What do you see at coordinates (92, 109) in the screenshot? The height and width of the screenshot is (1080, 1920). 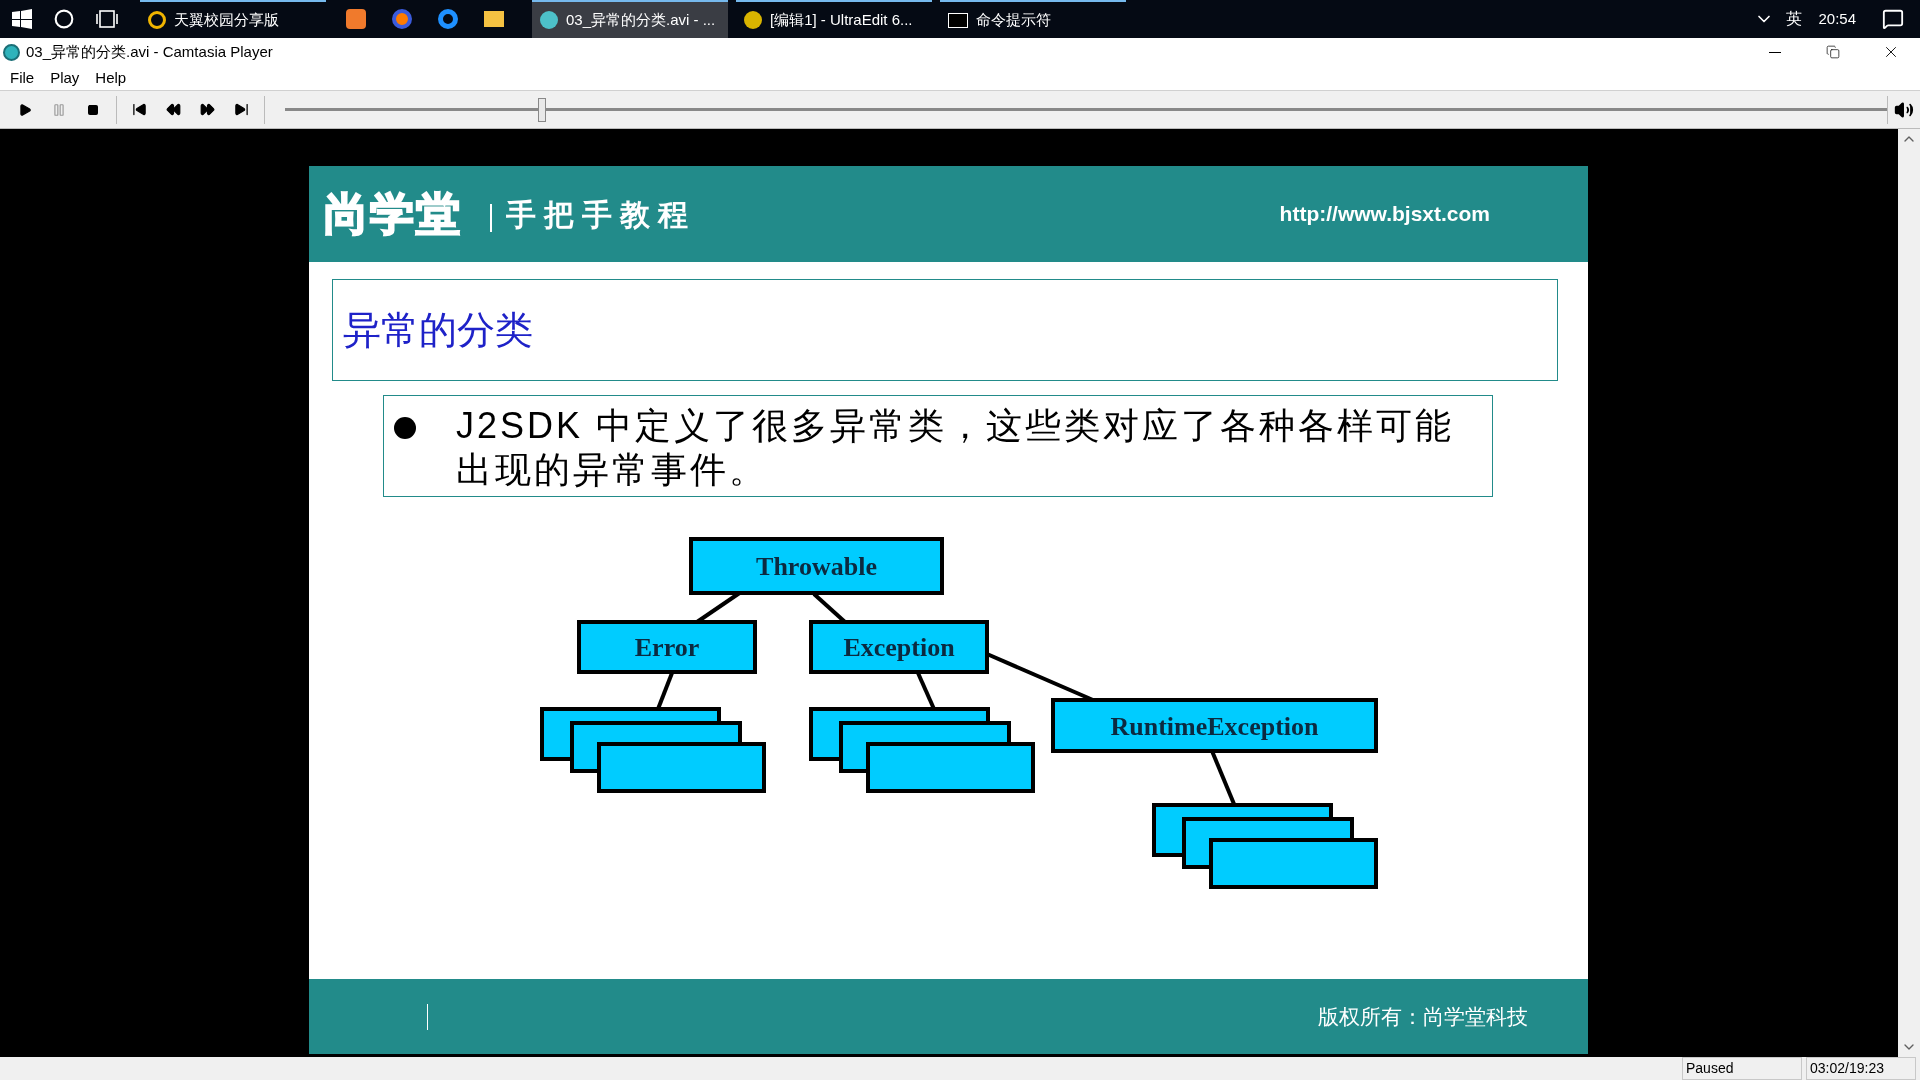 I see `stop-icon` at bounding box center [92, 109].